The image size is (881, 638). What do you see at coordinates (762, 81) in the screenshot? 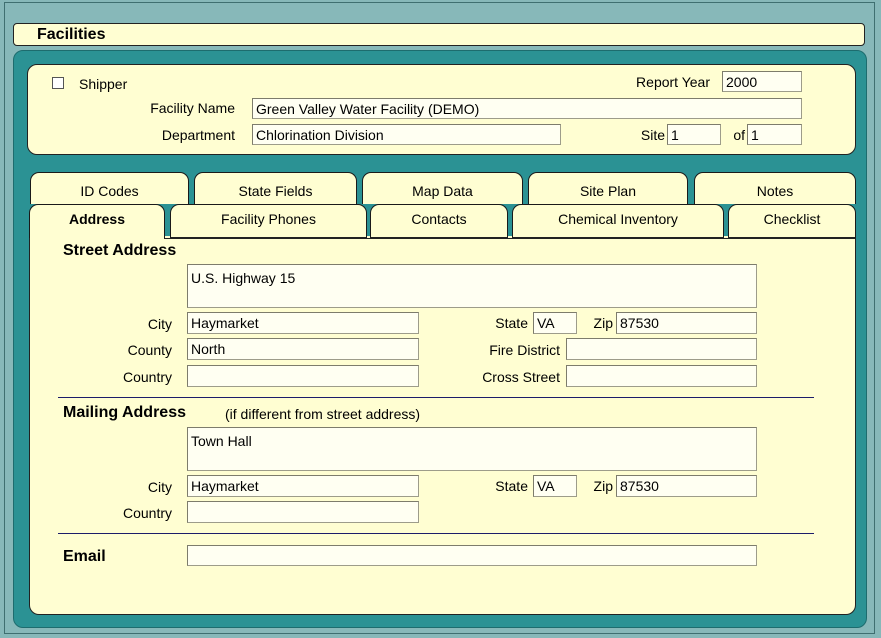
I see `report-year-field: 2000` at bounding box center [762, 81].